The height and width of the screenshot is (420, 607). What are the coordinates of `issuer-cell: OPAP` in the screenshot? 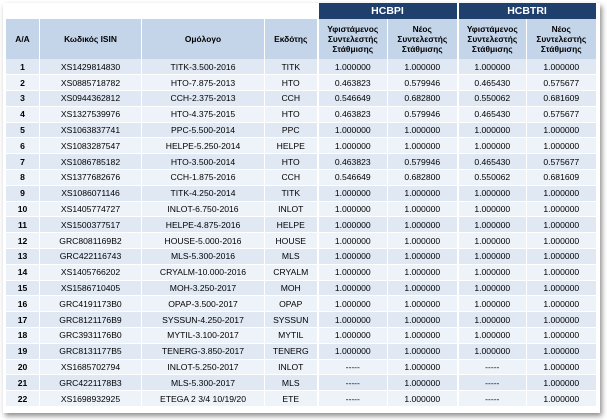 It's located at (291, 304).